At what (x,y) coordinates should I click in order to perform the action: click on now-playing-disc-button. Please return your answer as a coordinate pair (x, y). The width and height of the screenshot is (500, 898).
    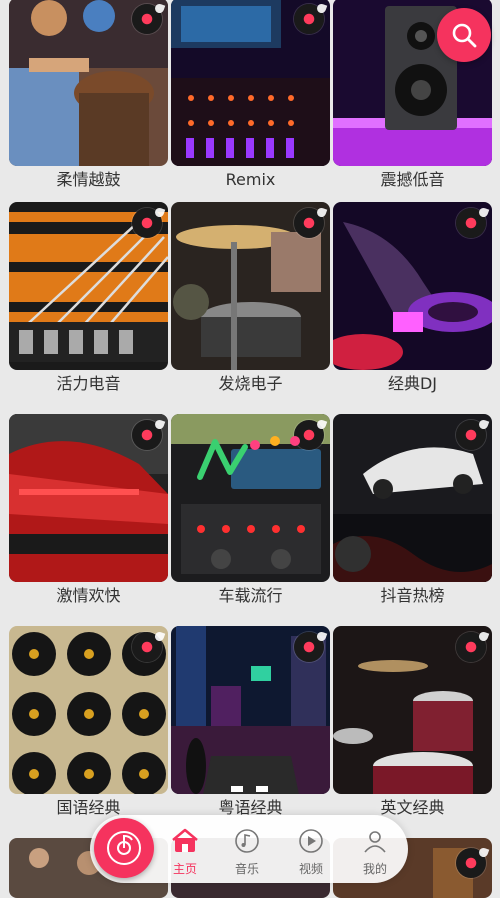
    Looking at the image, I should click on (124, 848).